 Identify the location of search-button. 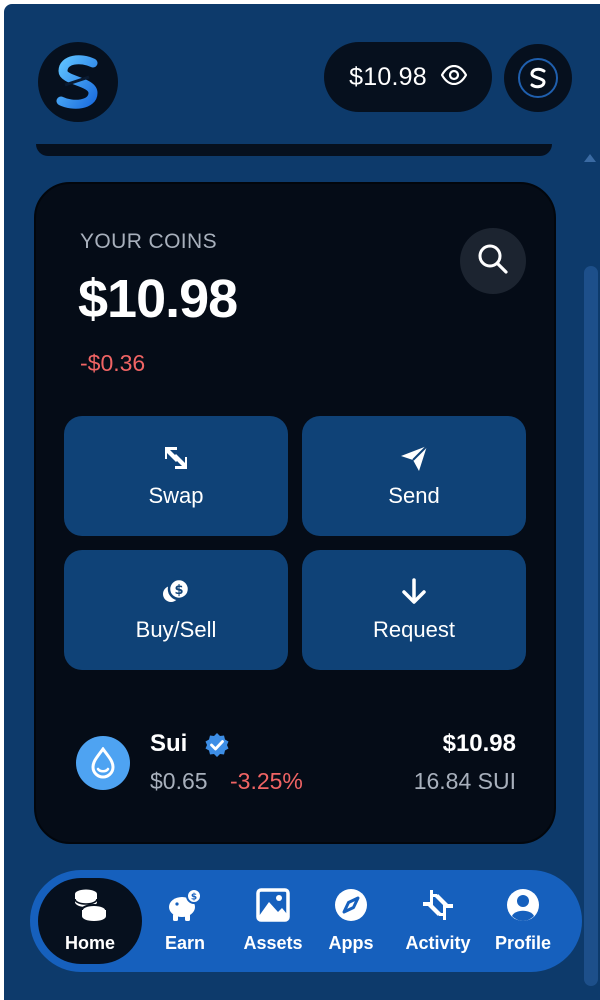
(493, 261).